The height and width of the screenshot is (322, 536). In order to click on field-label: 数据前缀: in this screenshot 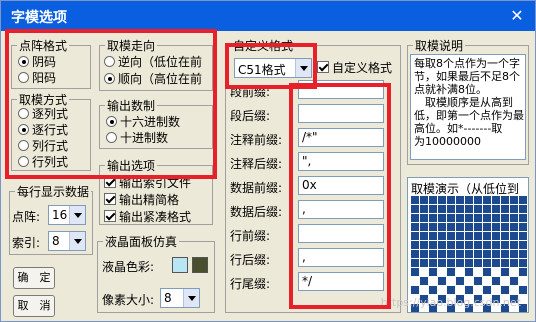, I will do `click(256, 188)`.